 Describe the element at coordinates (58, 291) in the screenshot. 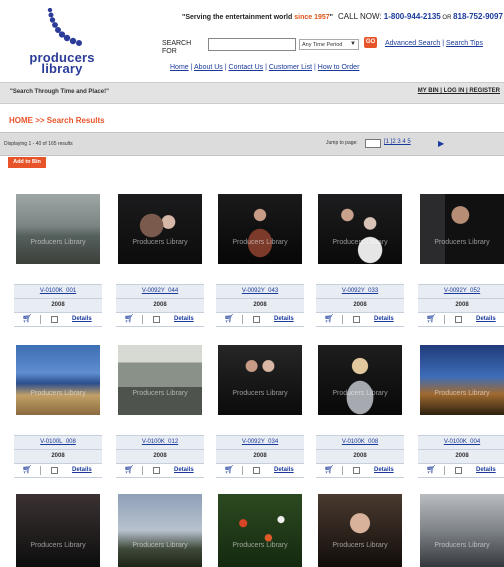

I see `clip-id-link: V-0100K_001` at that location.